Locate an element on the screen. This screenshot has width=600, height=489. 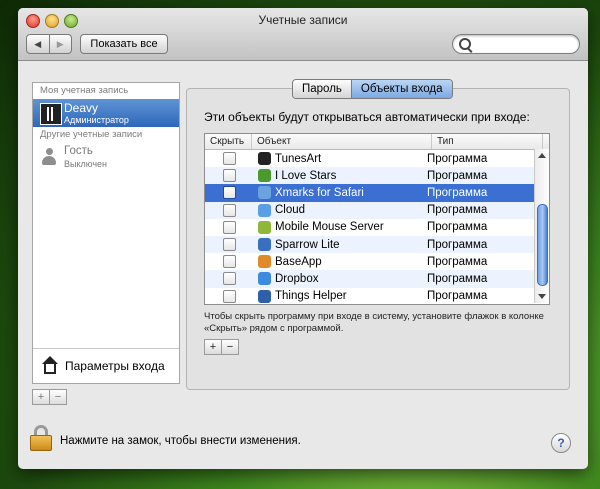
back-button: ◀ is located at coordinates (38, 44).